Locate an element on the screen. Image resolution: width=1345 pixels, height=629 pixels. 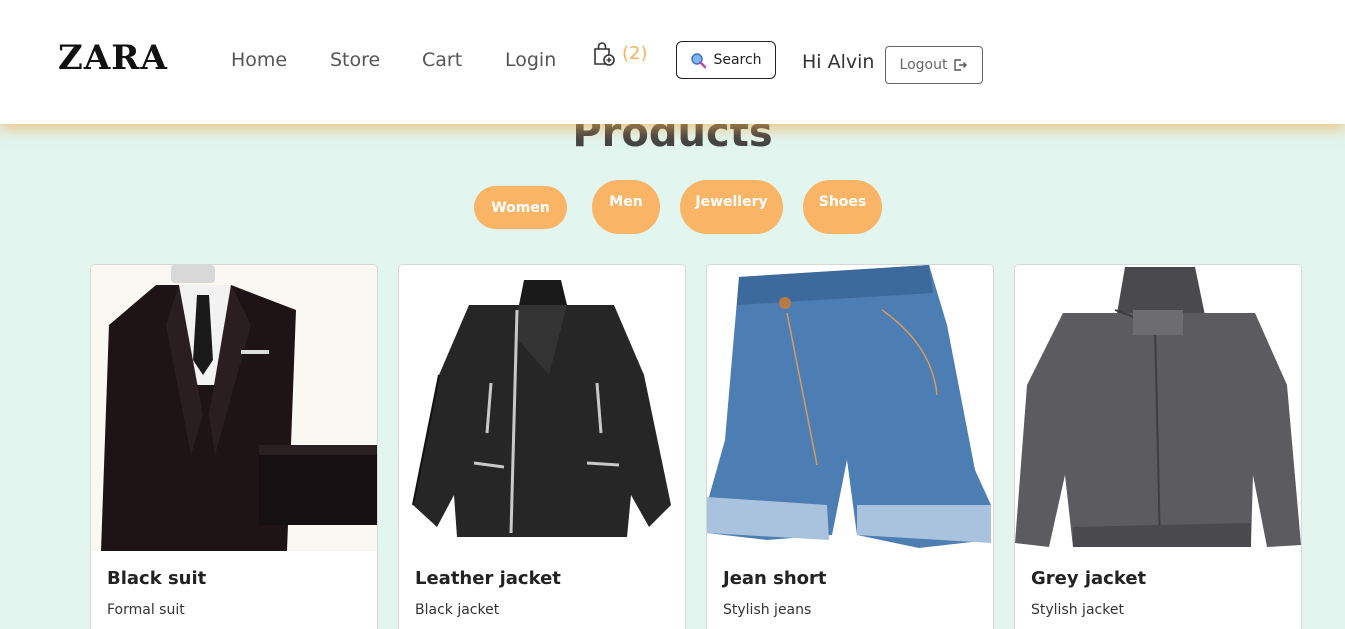
product-card: Grey jacket Stylish jacket is located at coordinates (1158, 446).